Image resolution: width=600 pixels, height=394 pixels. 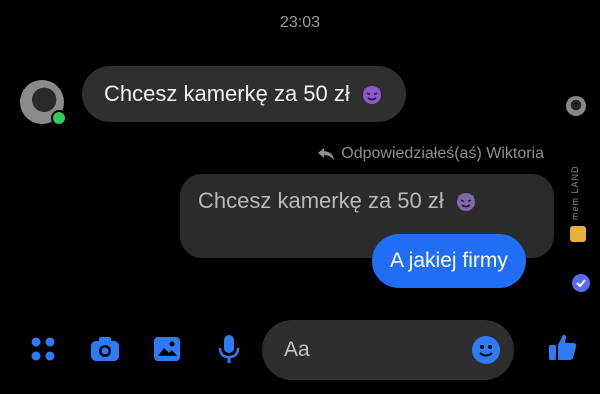 I want to click on read-receipt-avatar, so click(x=576, y=106).